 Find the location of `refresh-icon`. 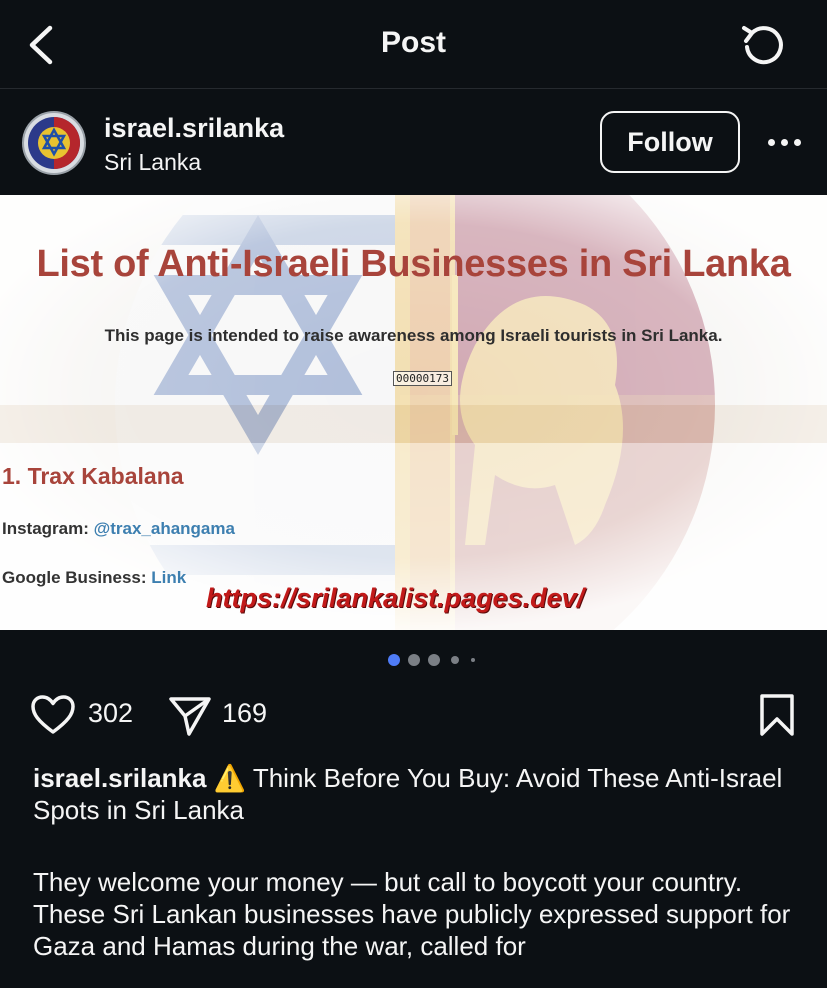

refresh-icon is located at coordinates (764, 45).